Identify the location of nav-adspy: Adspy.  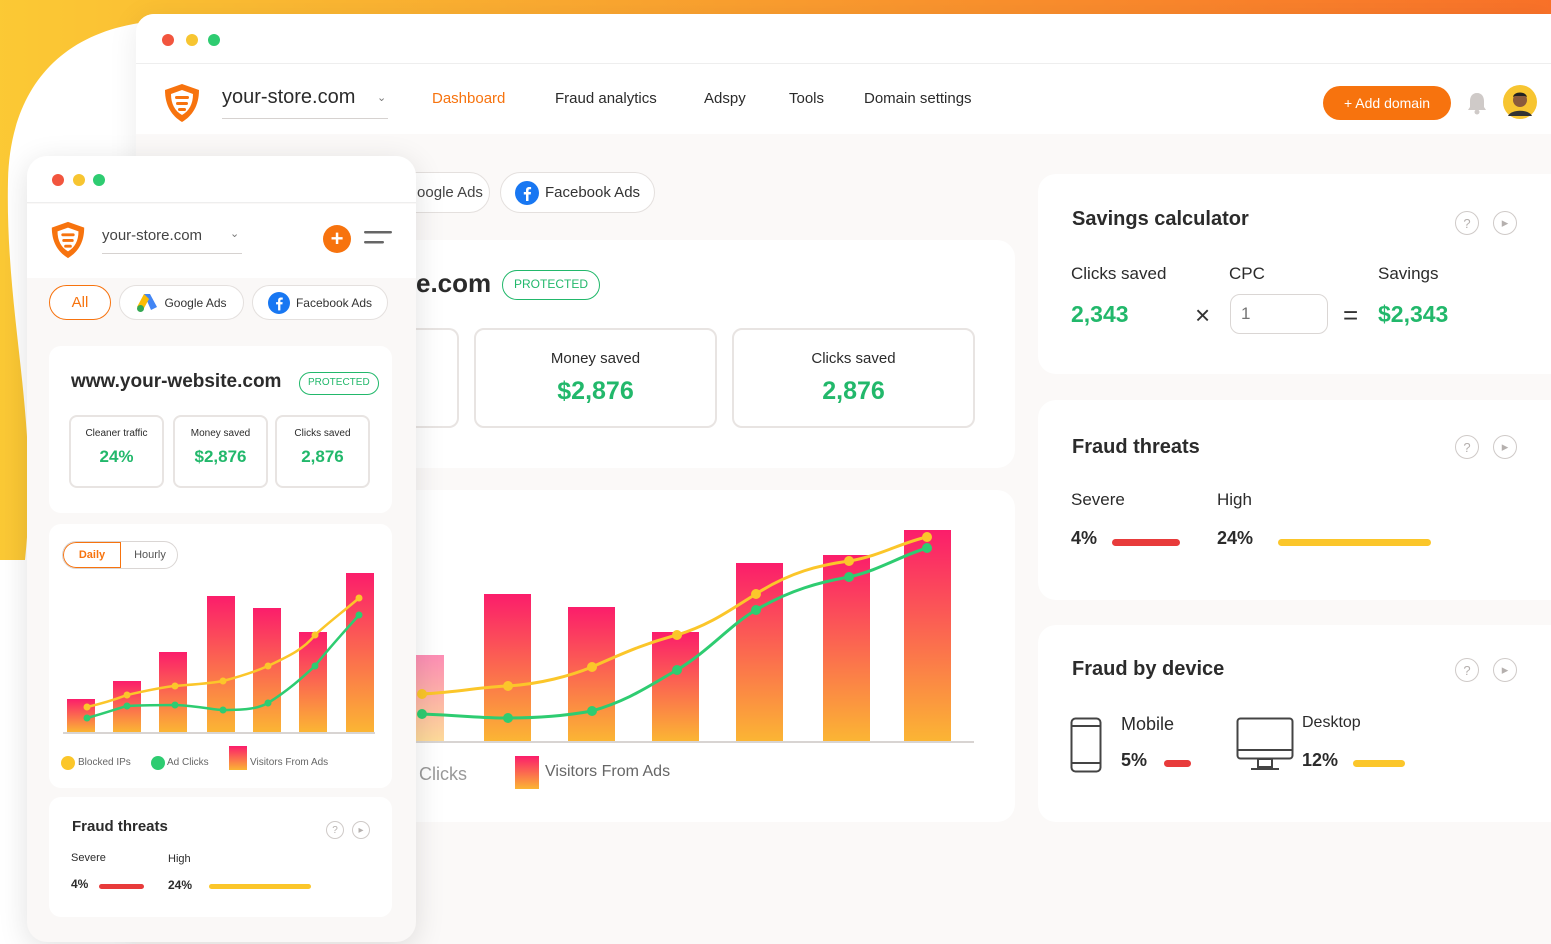
(725, 98).